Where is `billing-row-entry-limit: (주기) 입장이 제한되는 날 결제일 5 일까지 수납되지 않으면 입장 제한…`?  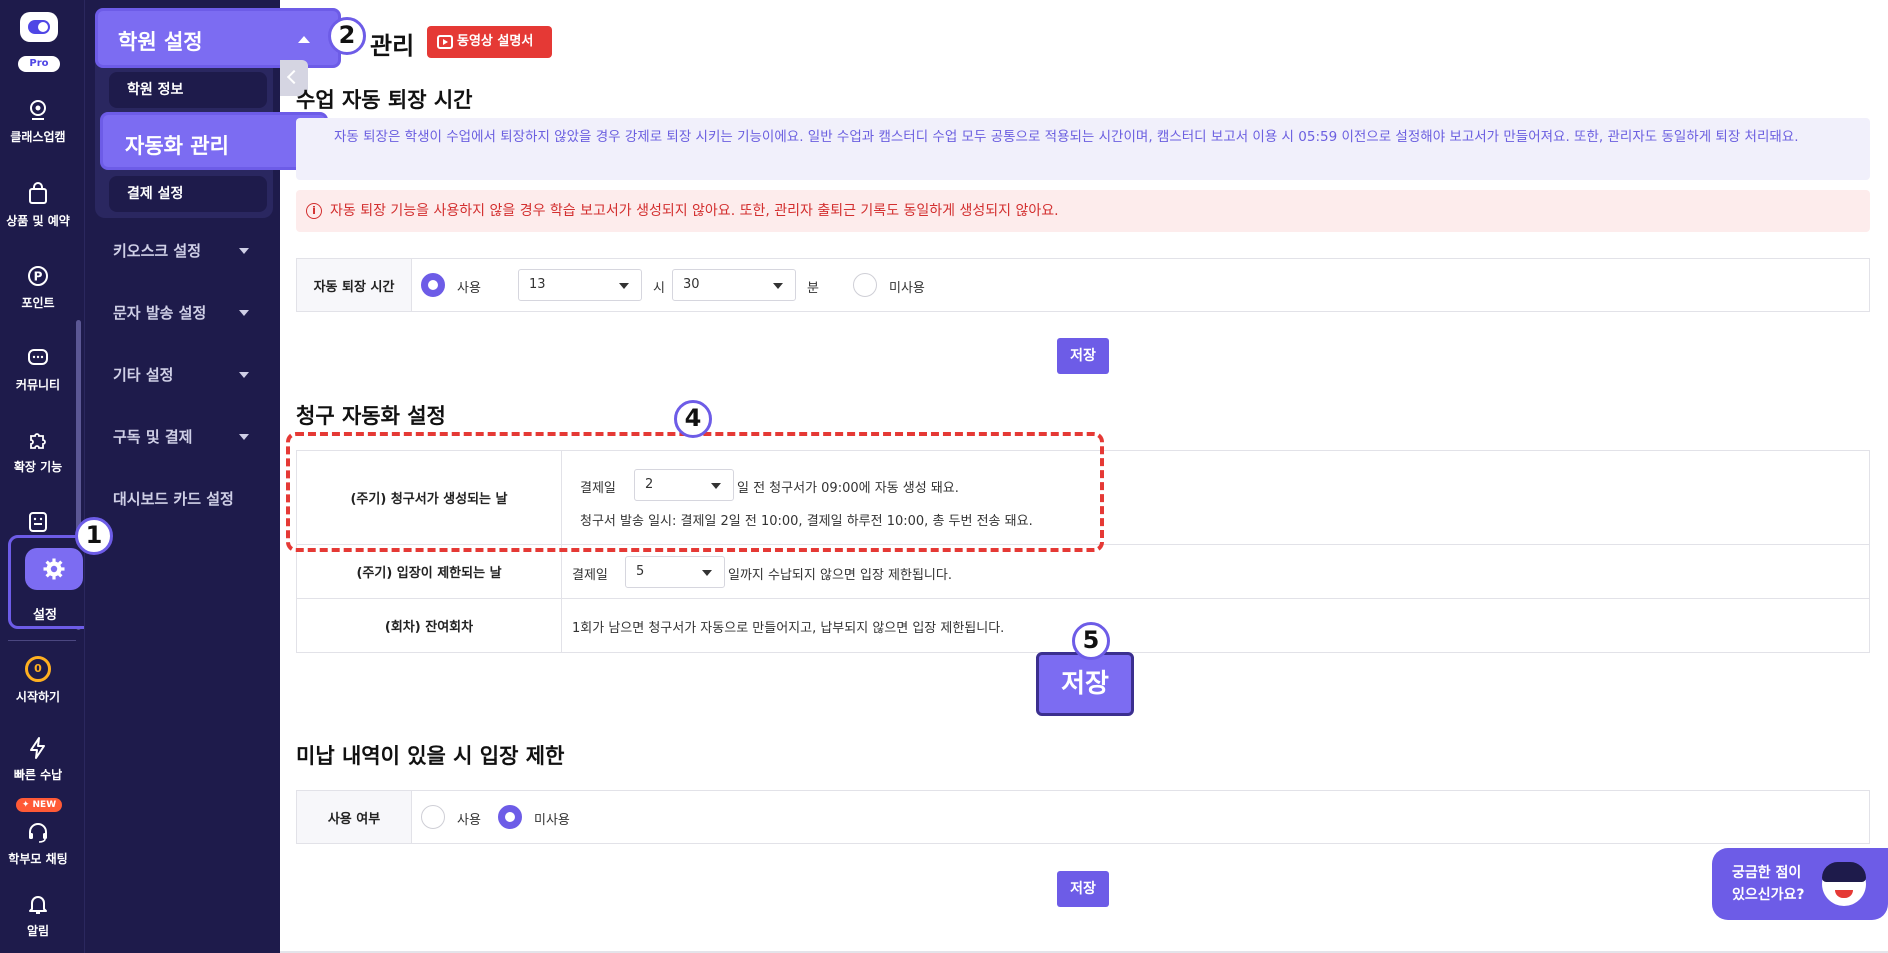 billing-row-entry-limit: (주기) 입장이 제한되는 날 결제일 5 일까지 수납되지 않으면 입장 제한… is located at coordinates (1083, 572).